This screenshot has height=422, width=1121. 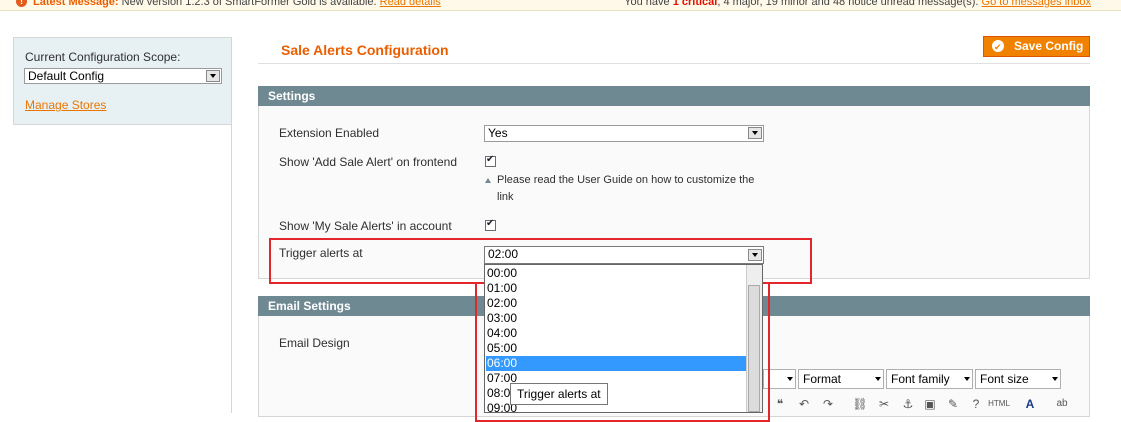 What do you see at coordinates (329, 133) in the screenshot?
I see `extension-enabled-label: Extension Enabled` at bounding box center [329, 133].